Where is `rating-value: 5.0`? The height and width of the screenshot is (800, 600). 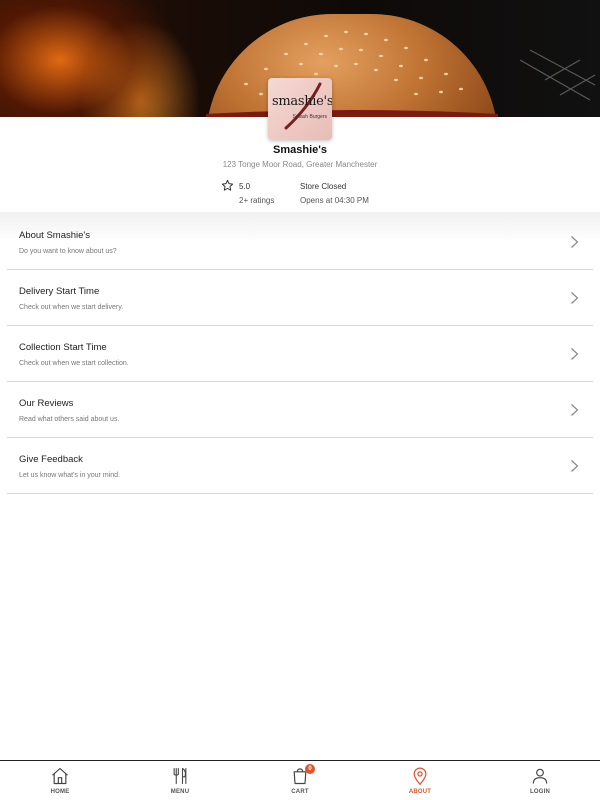
rating-value: 5.0 is located at coordinates (245, 186).